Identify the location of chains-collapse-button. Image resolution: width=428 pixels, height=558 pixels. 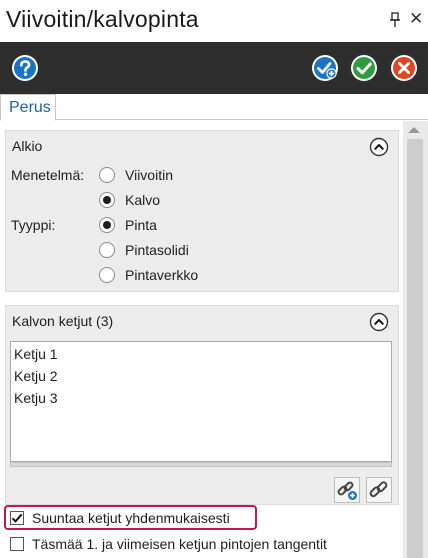
(379, 322).